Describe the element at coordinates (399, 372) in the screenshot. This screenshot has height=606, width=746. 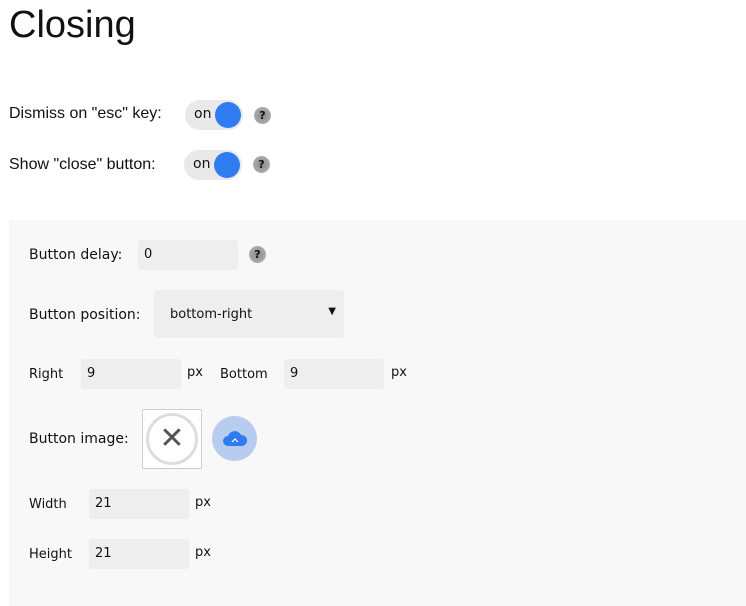
I see `bottom-unit: px` at that location.